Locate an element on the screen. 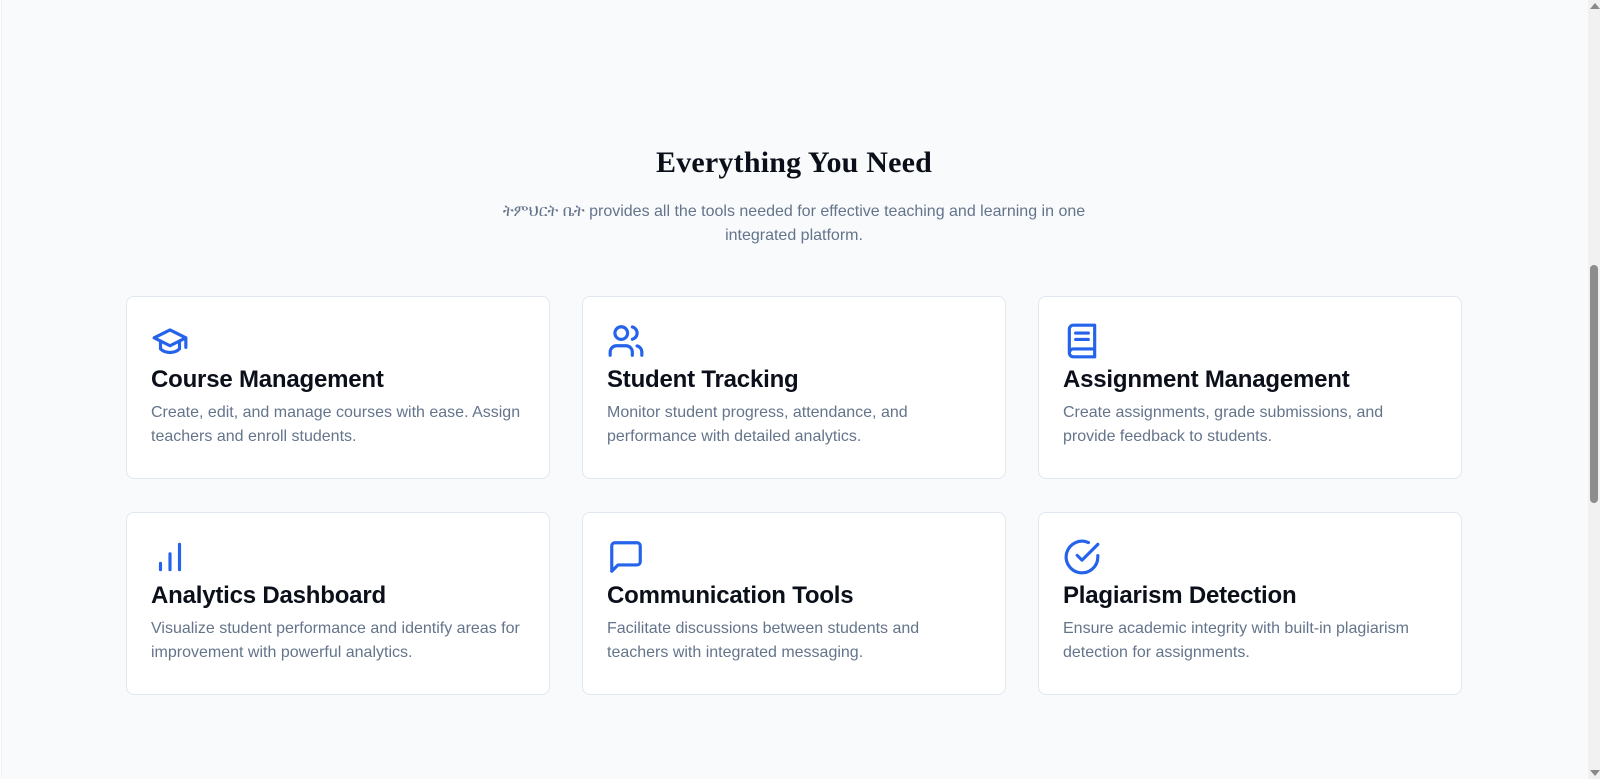 The width and height of the screenshot is (1600, 779). vertical-scrollbar is located at coordinates (1594, 389).